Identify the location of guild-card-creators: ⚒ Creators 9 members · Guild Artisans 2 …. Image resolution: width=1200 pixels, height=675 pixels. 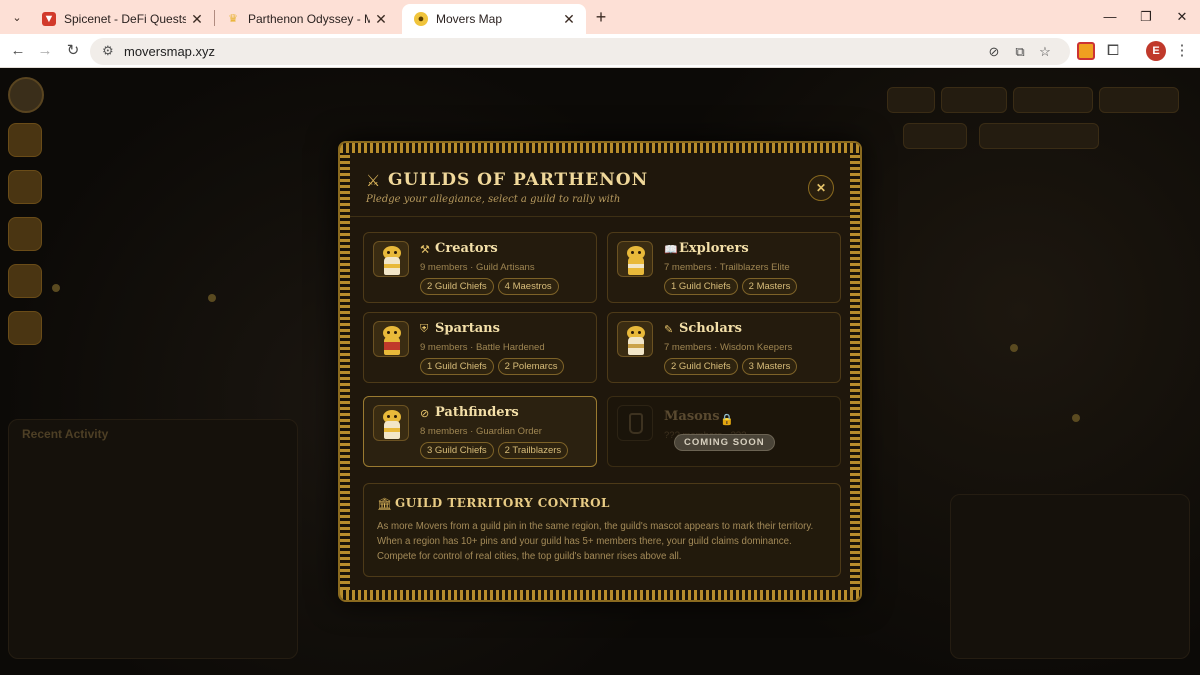
(480, 267).